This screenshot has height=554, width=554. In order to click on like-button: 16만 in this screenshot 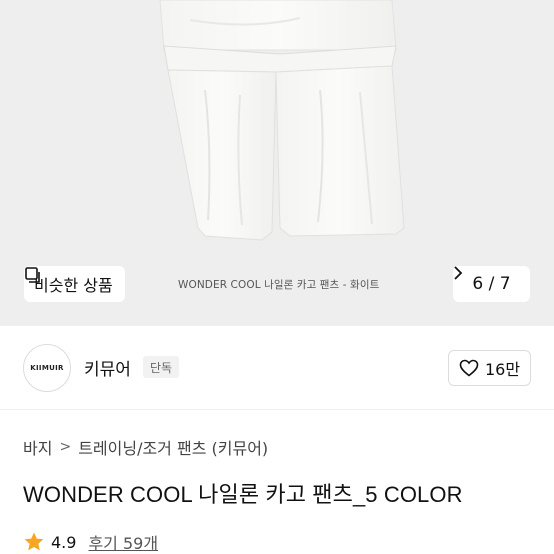, I will do `click(489, 368)`.